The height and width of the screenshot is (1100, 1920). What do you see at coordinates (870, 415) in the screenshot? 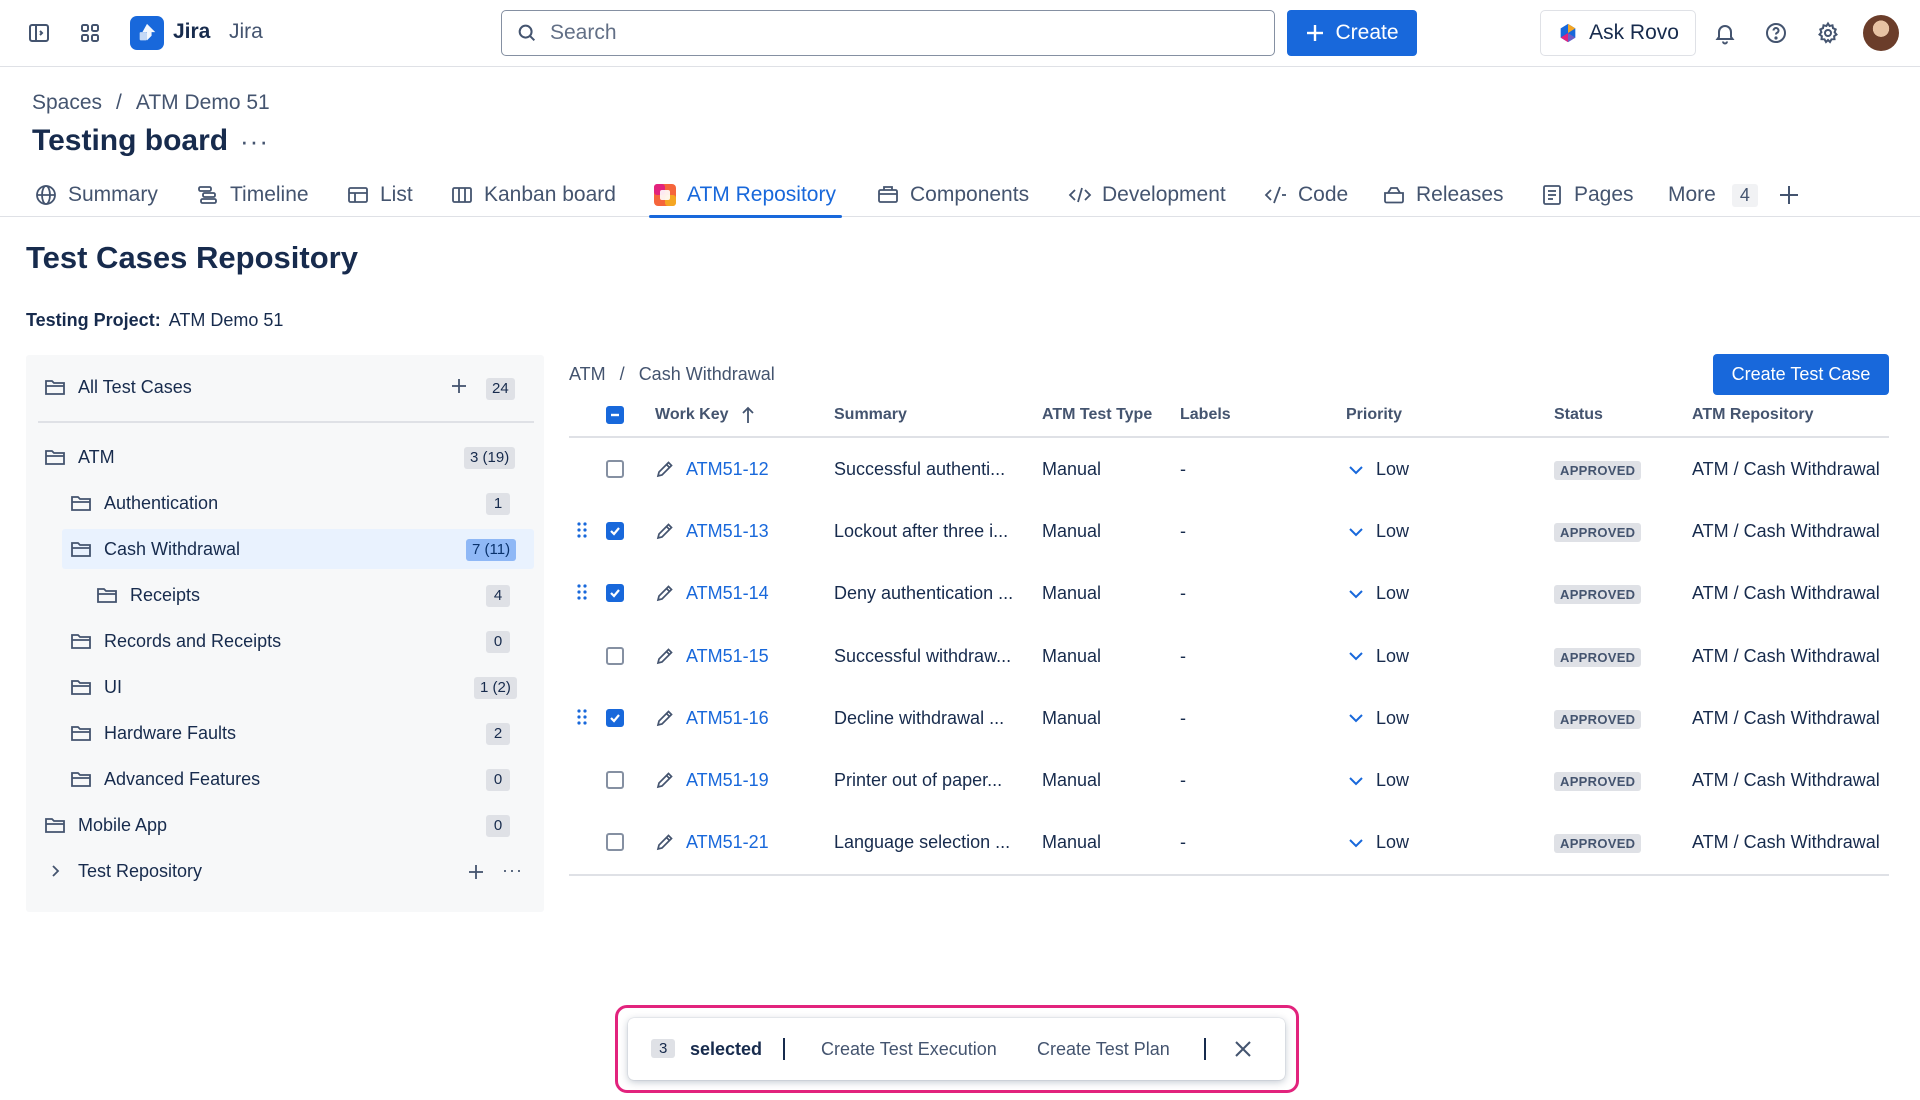
I see `column-header-summary: Summary` at bounding box center [870, 415].